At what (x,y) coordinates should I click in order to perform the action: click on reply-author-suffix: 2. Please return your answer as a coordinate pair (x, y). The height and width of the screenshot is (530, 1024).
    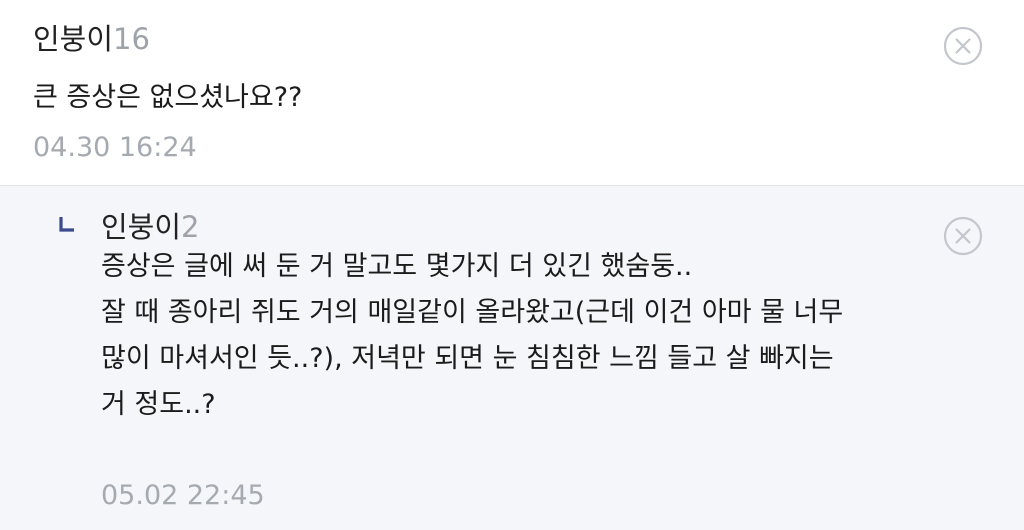
    Looking at the image, I should click on (190, 227).